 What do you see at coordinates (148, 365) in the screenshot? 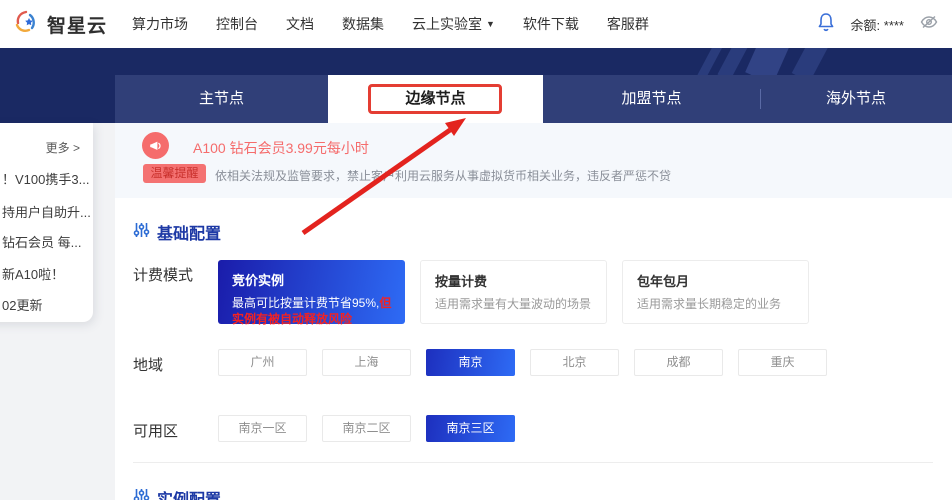
I see `region-label: 地域` at bounding box center [148, 365].